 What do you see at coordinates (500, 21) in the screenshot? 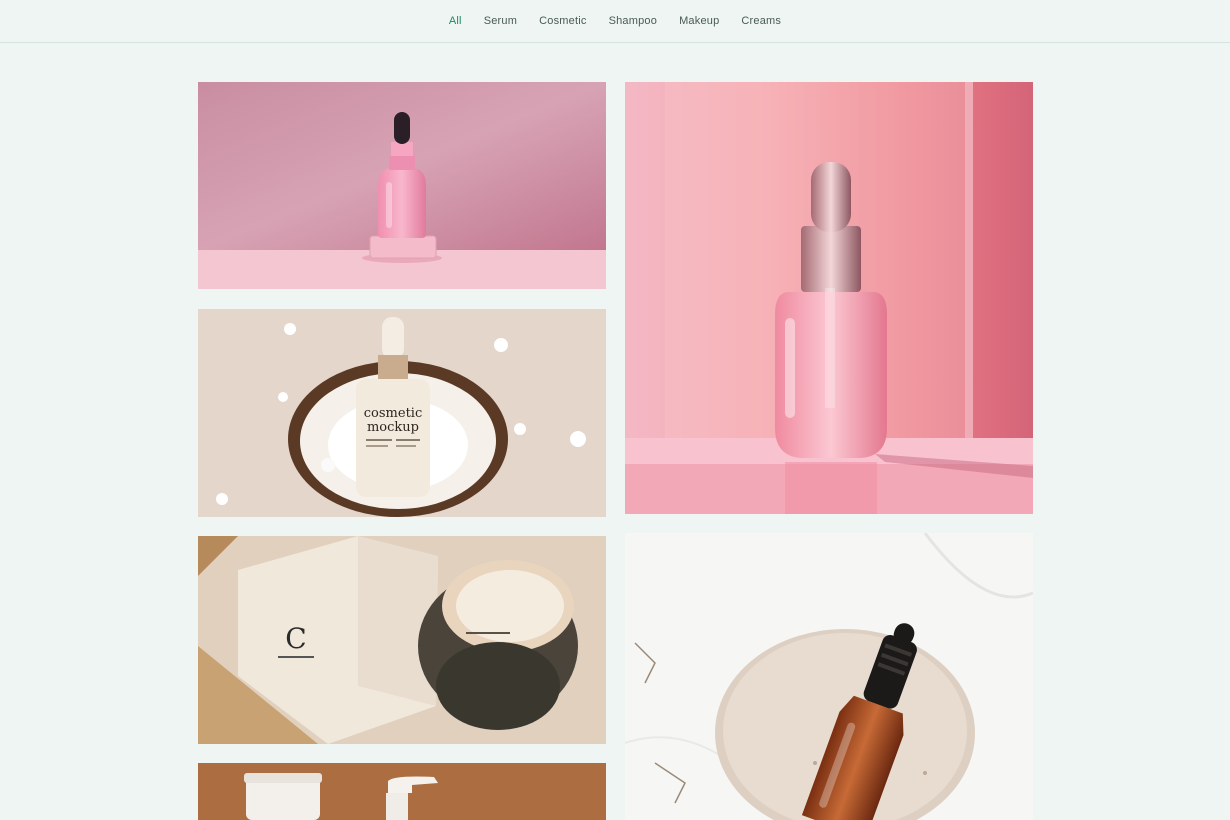
I see `tab-serum: Serum` at bounding box center [500, 21].